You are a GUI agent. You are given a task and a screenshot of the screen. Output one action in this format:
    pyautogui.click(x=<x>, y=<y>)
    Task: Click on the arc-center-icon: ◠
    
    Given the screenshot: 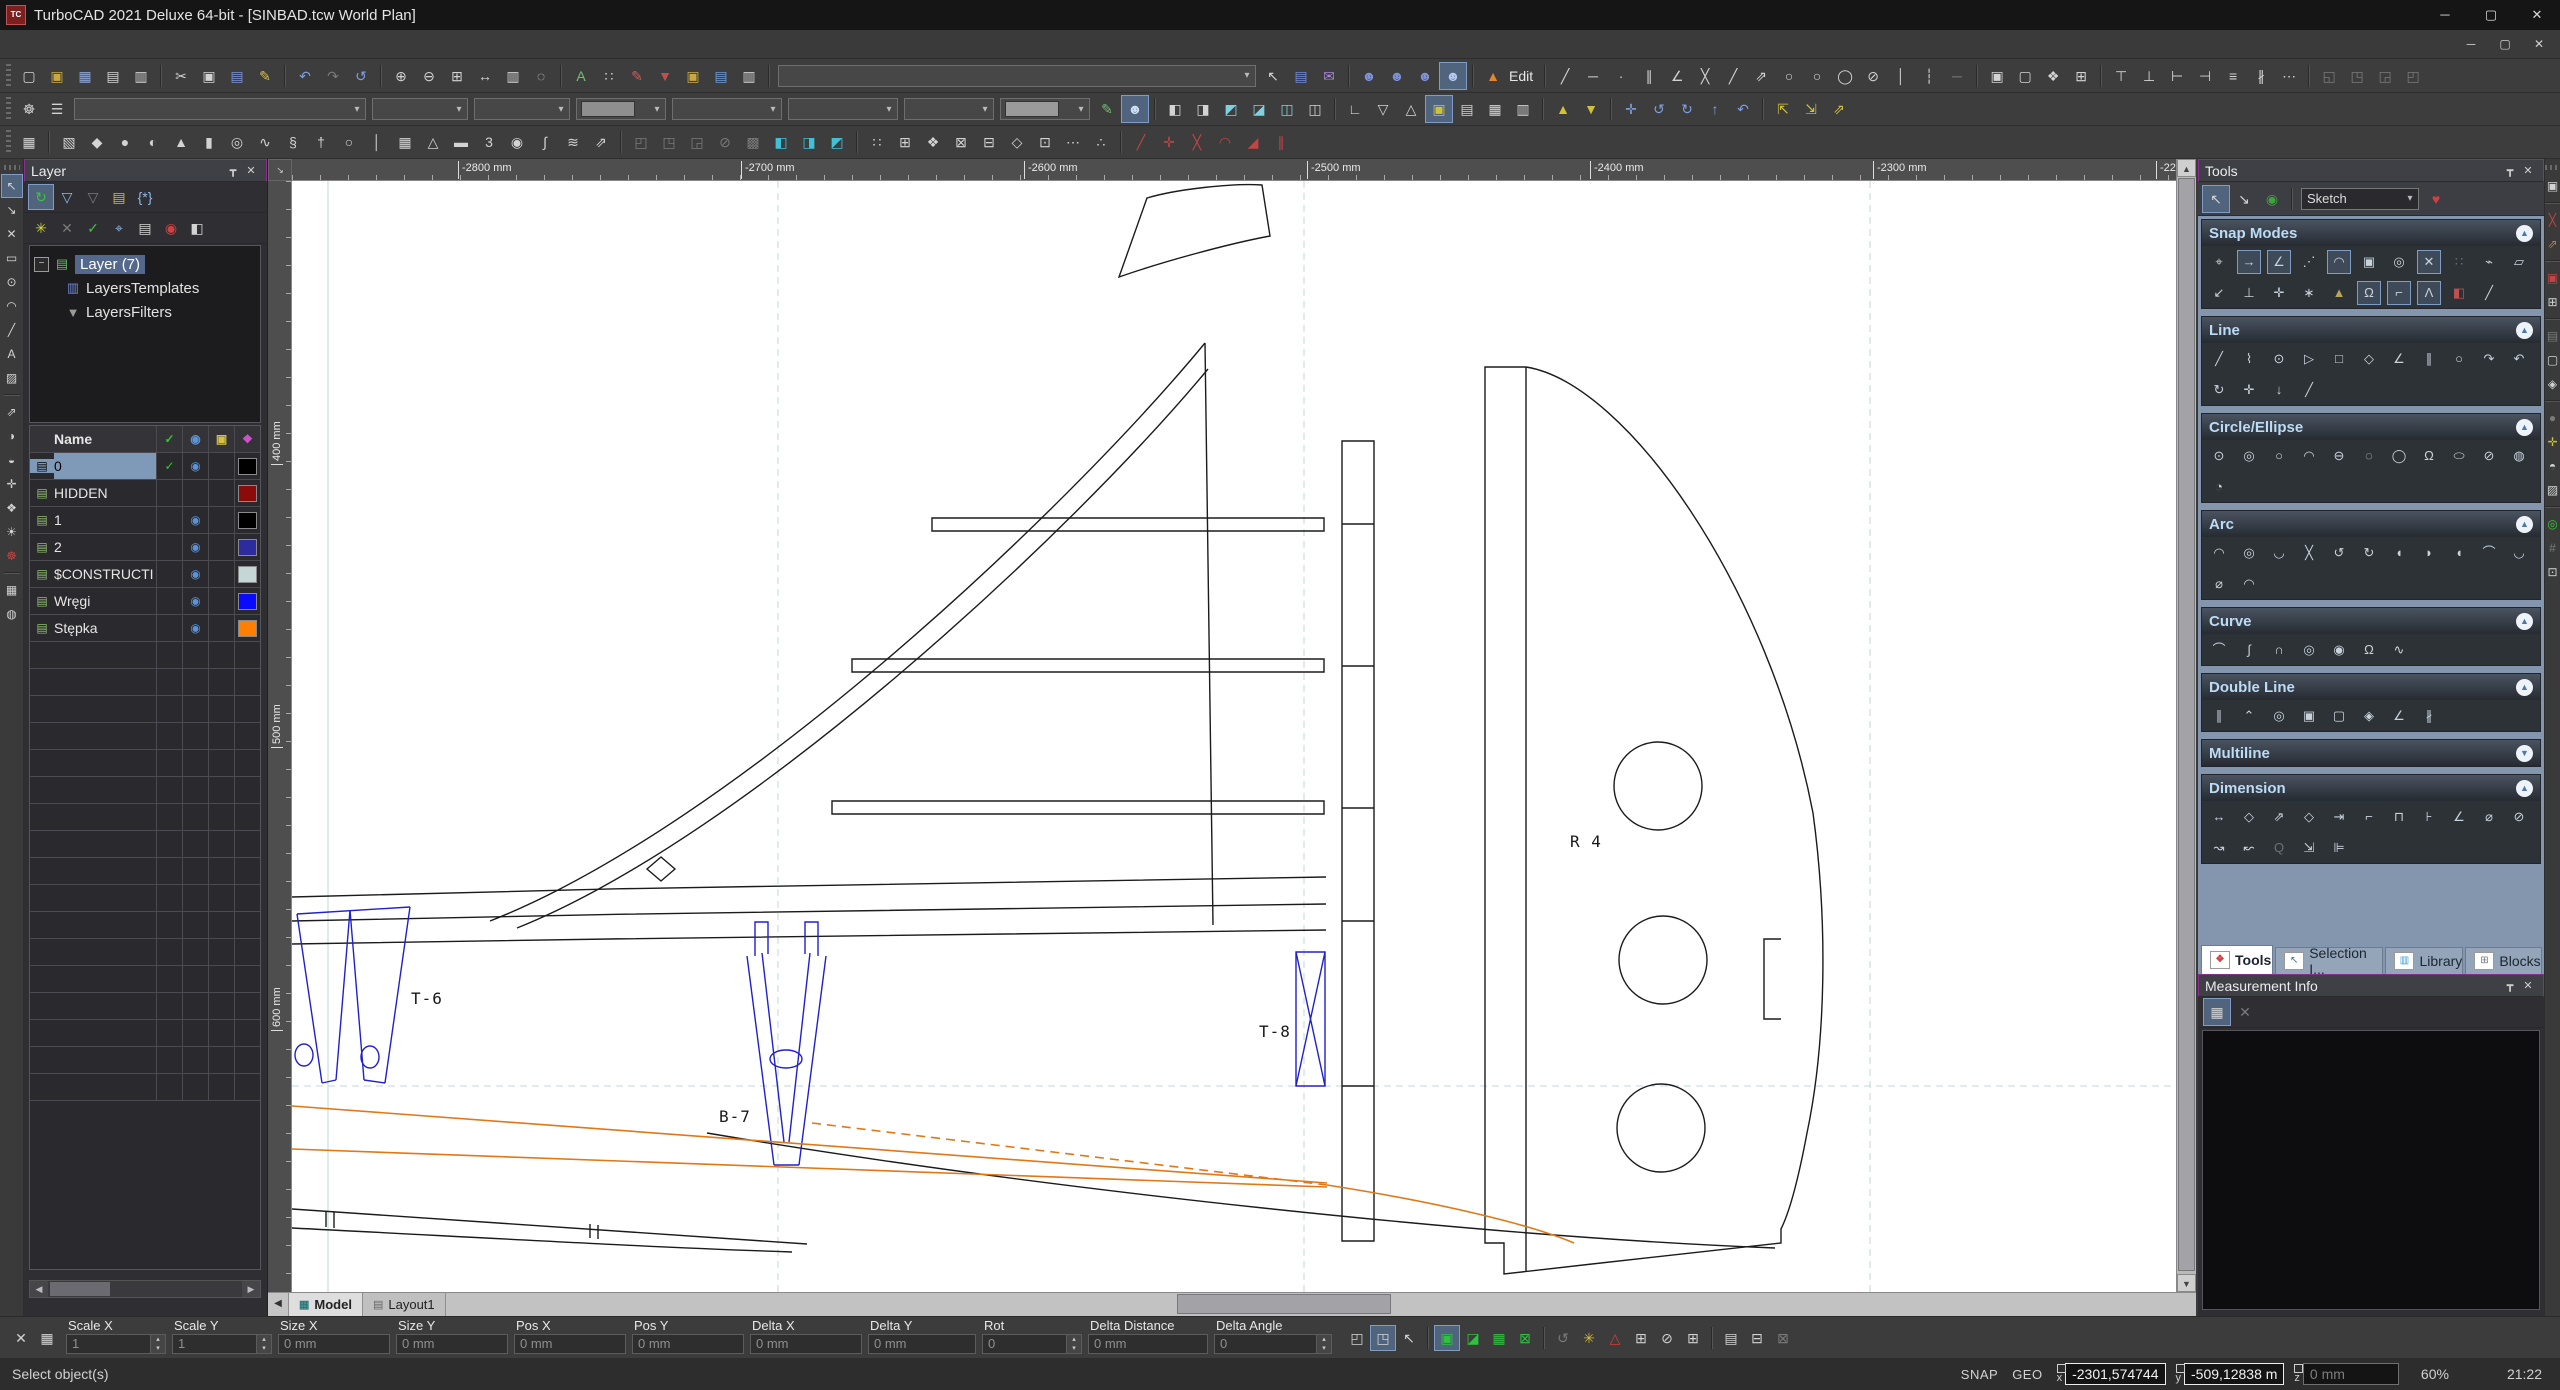 What is the action you would take?
    pyautogui.click(x=2219, y=553)
    